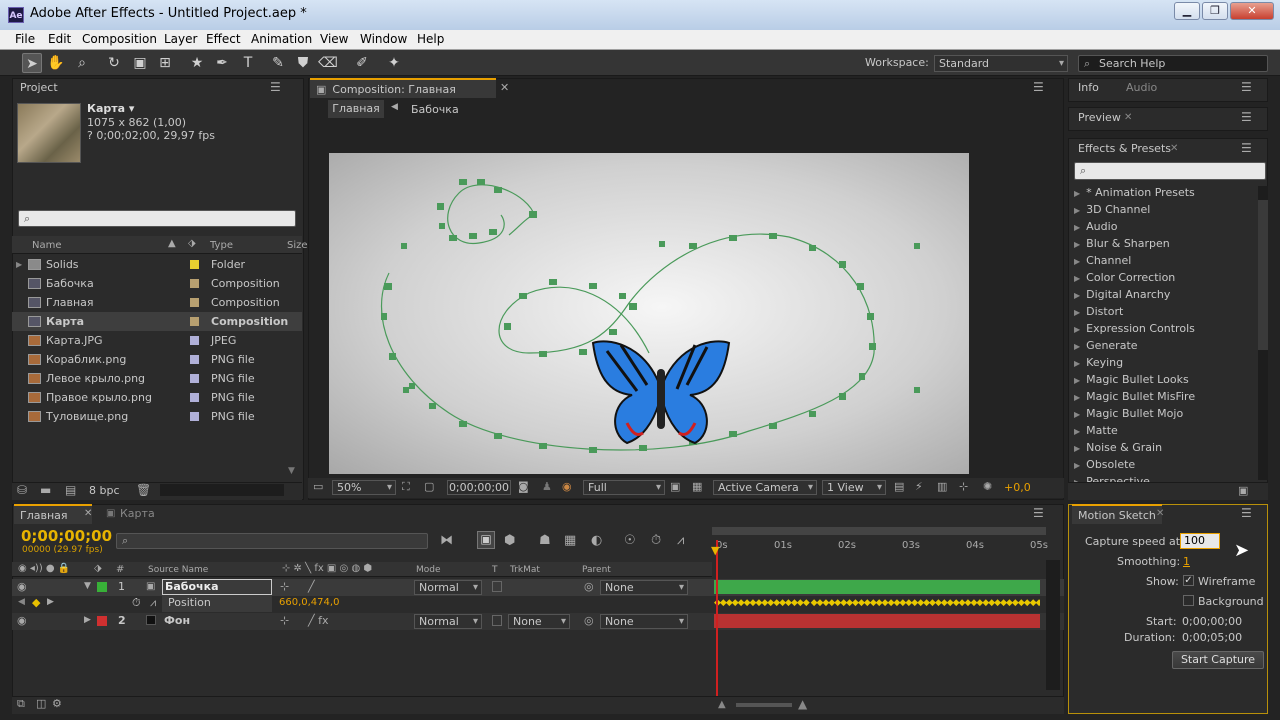 This screenshot has width=1280, height=720. Describe the element at coordinates (446, 540) in the screenshot. I see `comp-mini-flowchart-icon: ⧓` at that location.